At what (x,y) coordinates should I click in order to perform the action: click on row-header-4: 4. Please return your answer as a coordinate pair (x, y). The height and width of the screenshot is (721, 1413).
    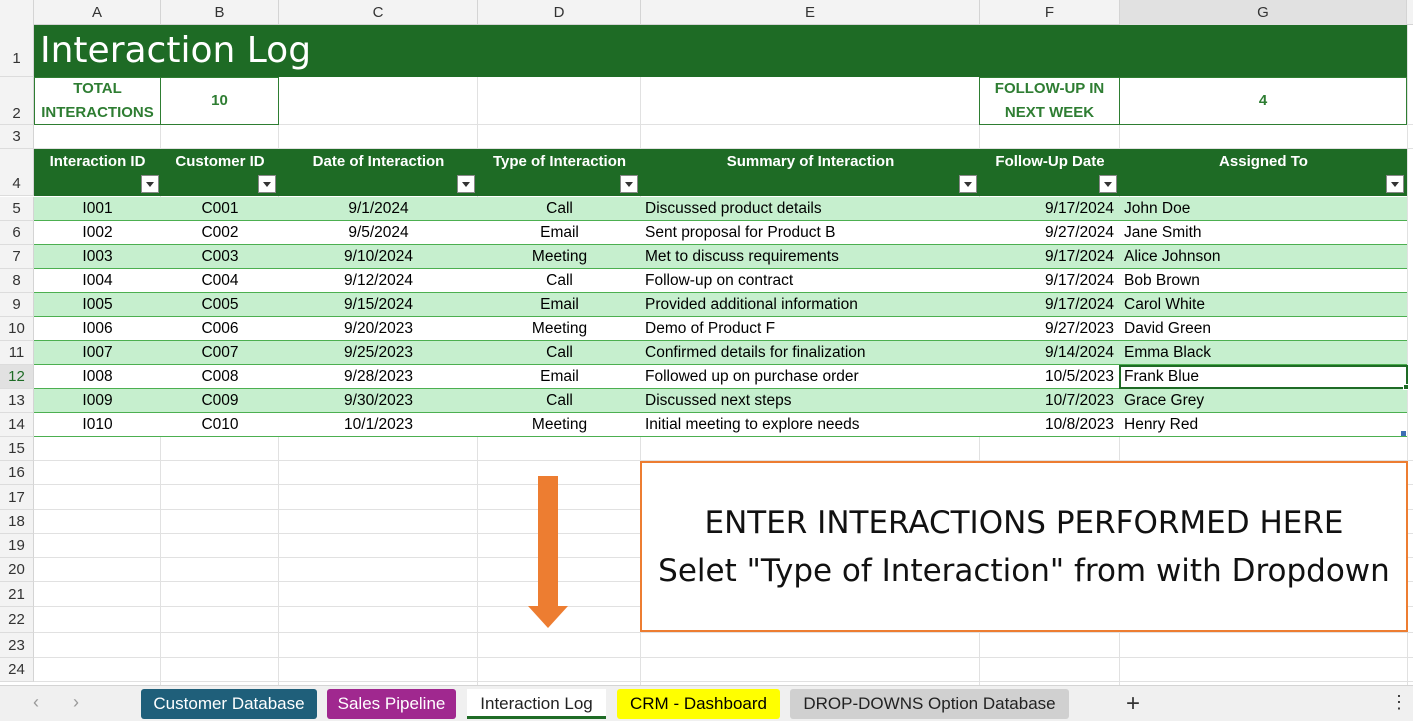
    Looking at the image, I should click on (17, 172).